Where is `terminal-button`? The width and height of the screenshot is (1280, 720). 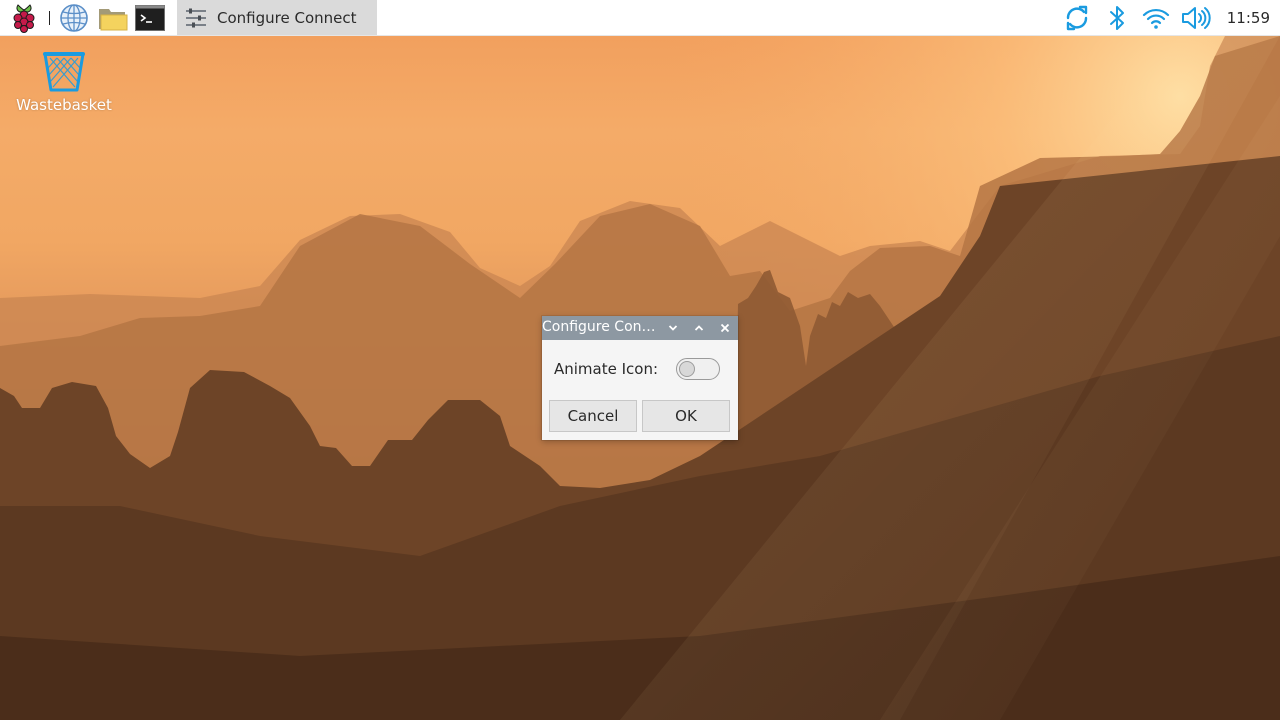
terminal-button is located at coordinates (150, 18).